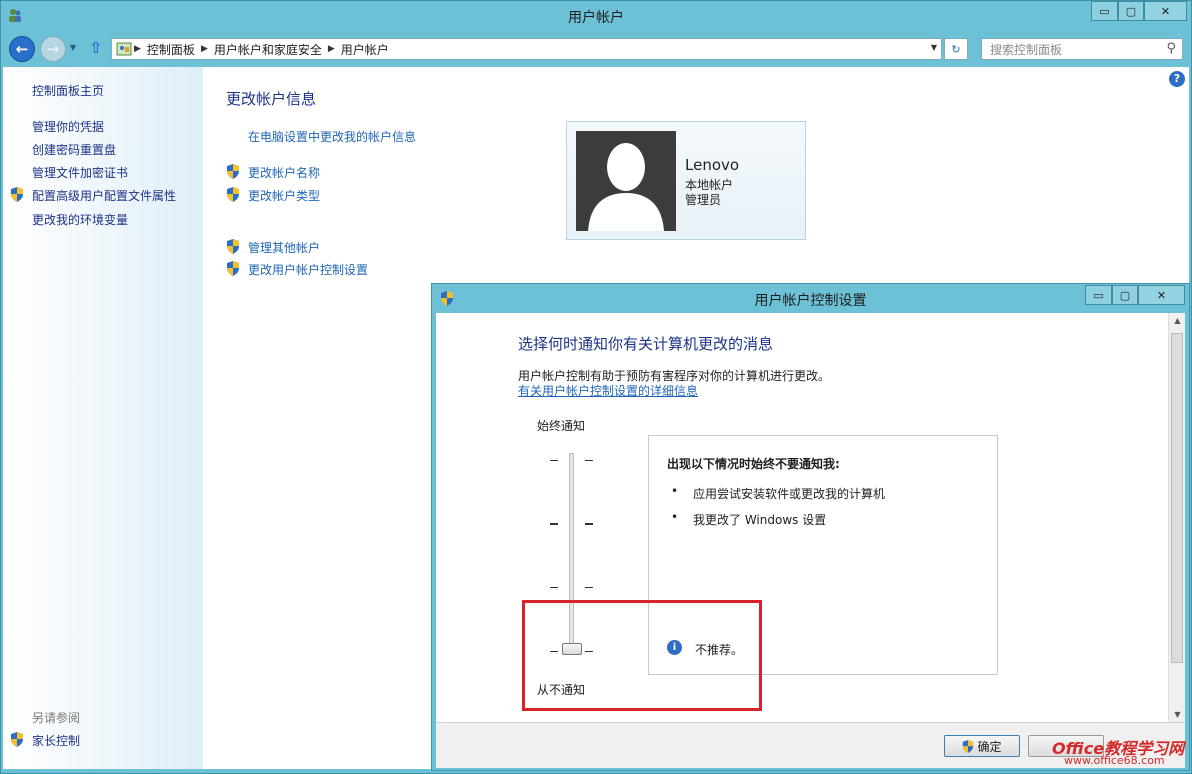 Image resolution: width=1192 pixels, height=774 pixels. Describe the element at coordinates (56, 718) in the screenshot. I see `see-also-heading: 另请参阅` at that location.